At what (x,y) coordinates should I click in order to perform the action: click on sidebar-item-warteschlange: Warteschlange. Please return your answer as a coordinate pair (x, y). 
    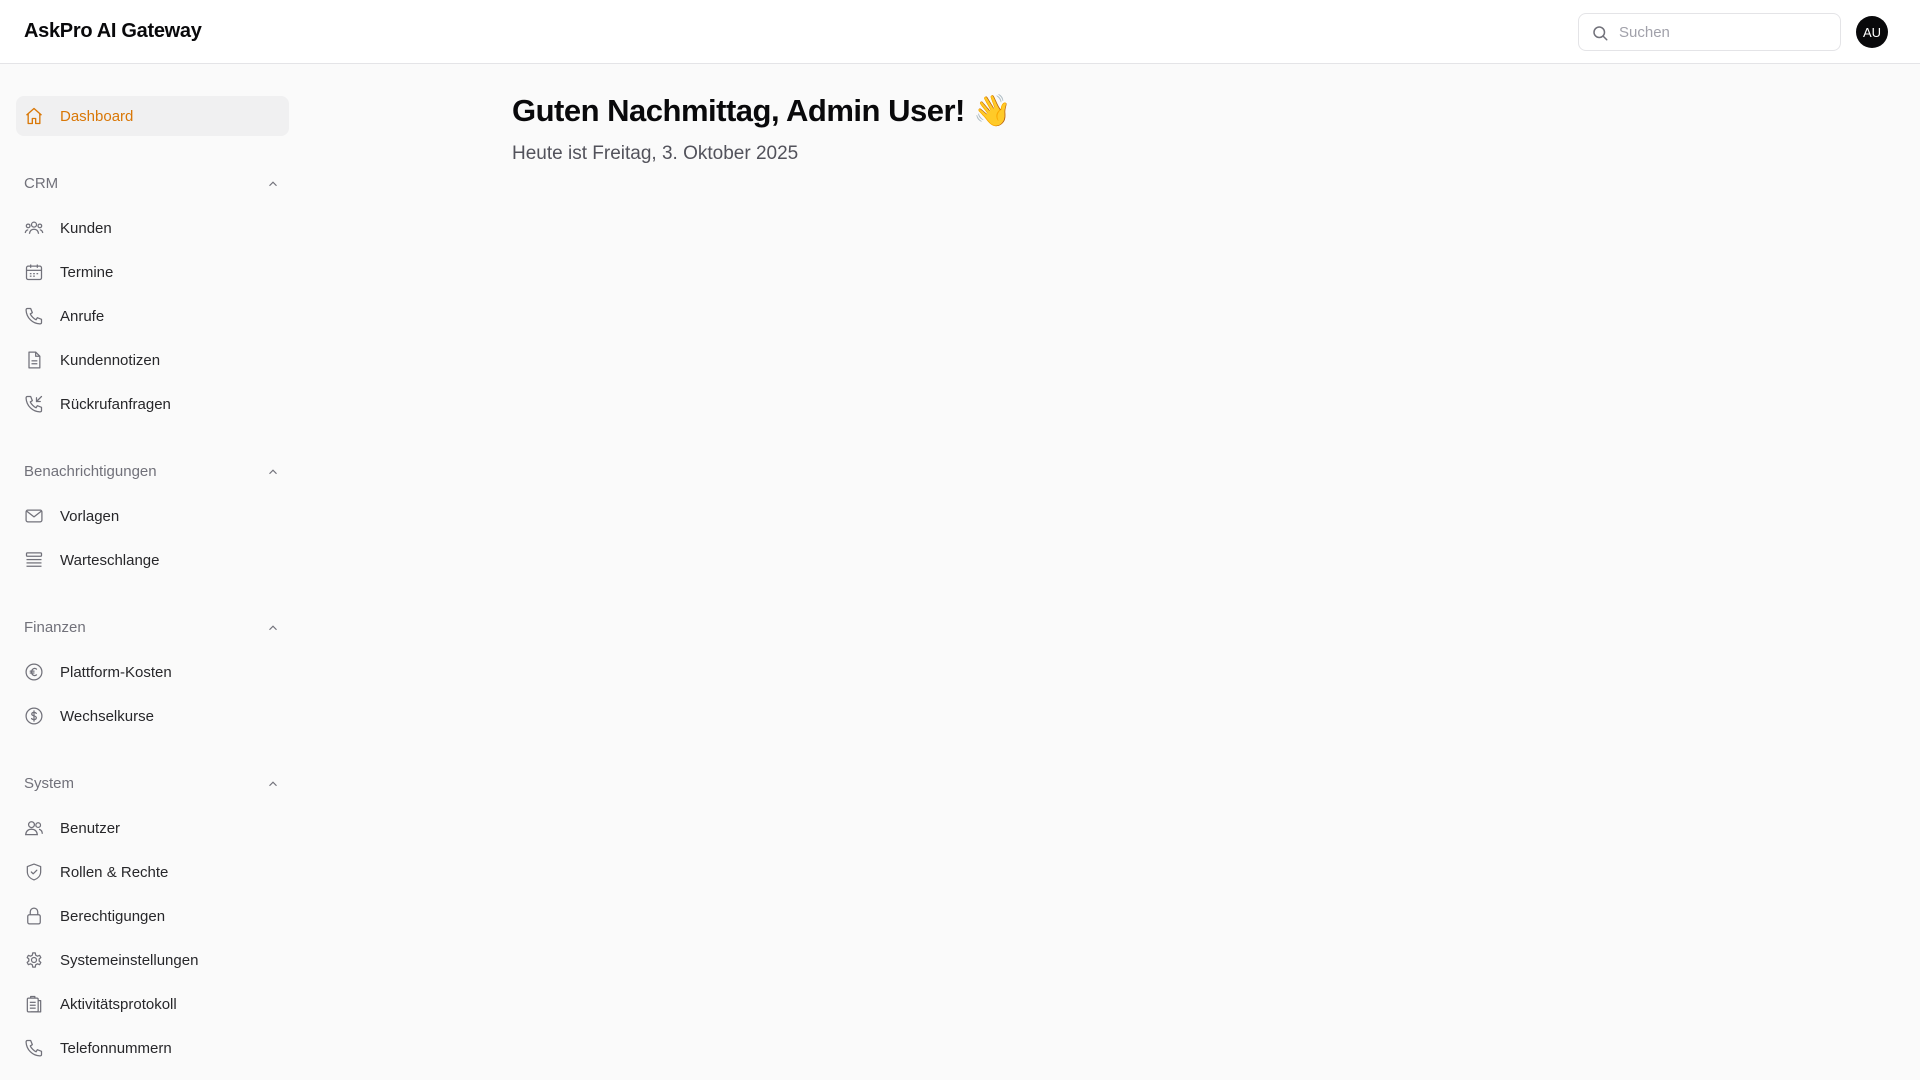
    Looking at the image, I should click on (152, 560).